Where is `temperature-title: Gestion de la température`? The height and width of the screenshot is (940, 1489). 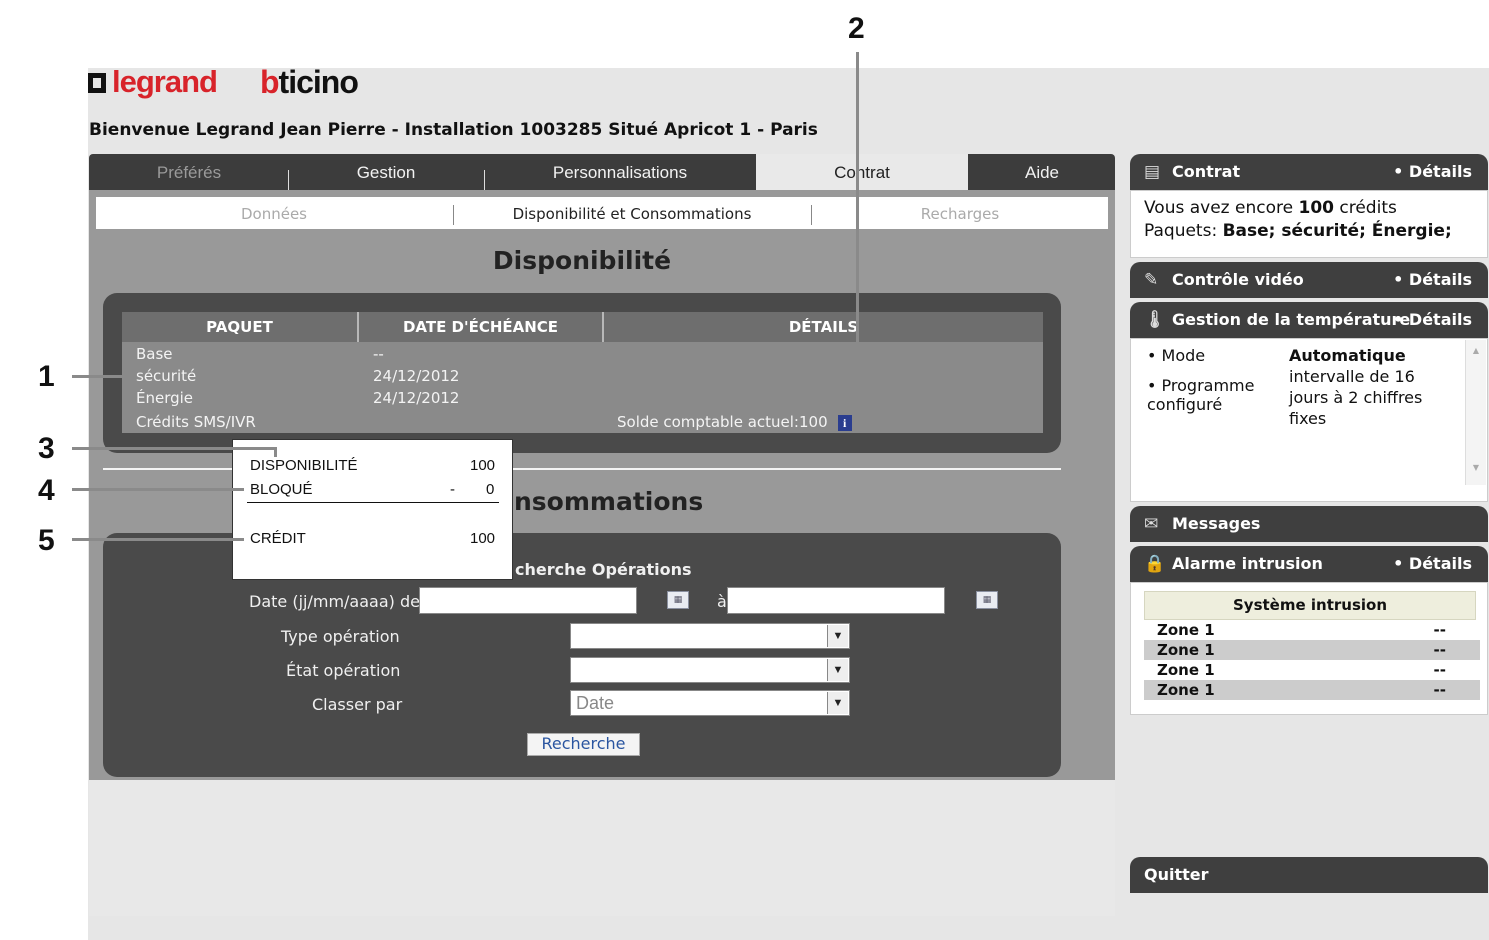 temperature-title: Gestion de la température is located at coordinates (1291, 319).